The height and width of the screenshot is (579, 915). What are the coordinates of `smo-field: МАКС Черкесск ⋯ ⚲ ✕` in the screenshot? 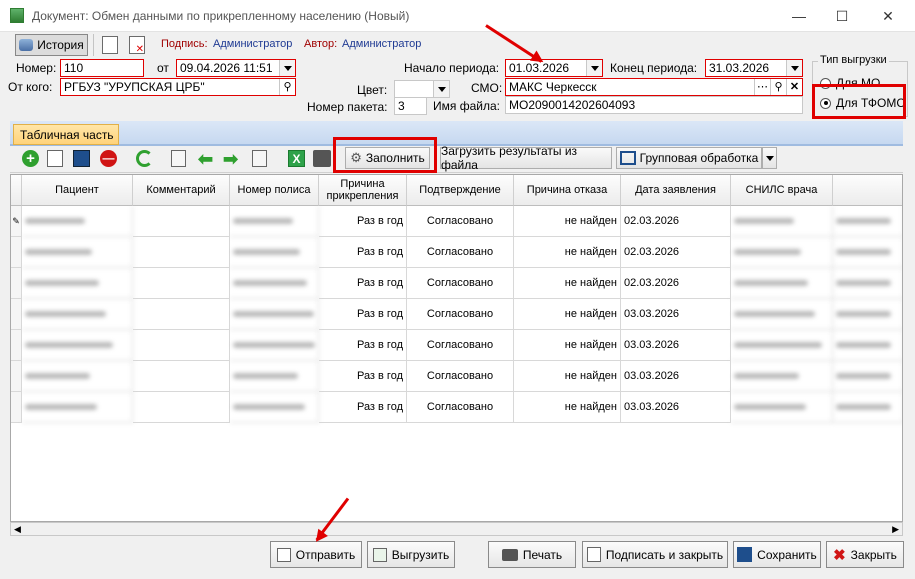 It's located at (654, 87).